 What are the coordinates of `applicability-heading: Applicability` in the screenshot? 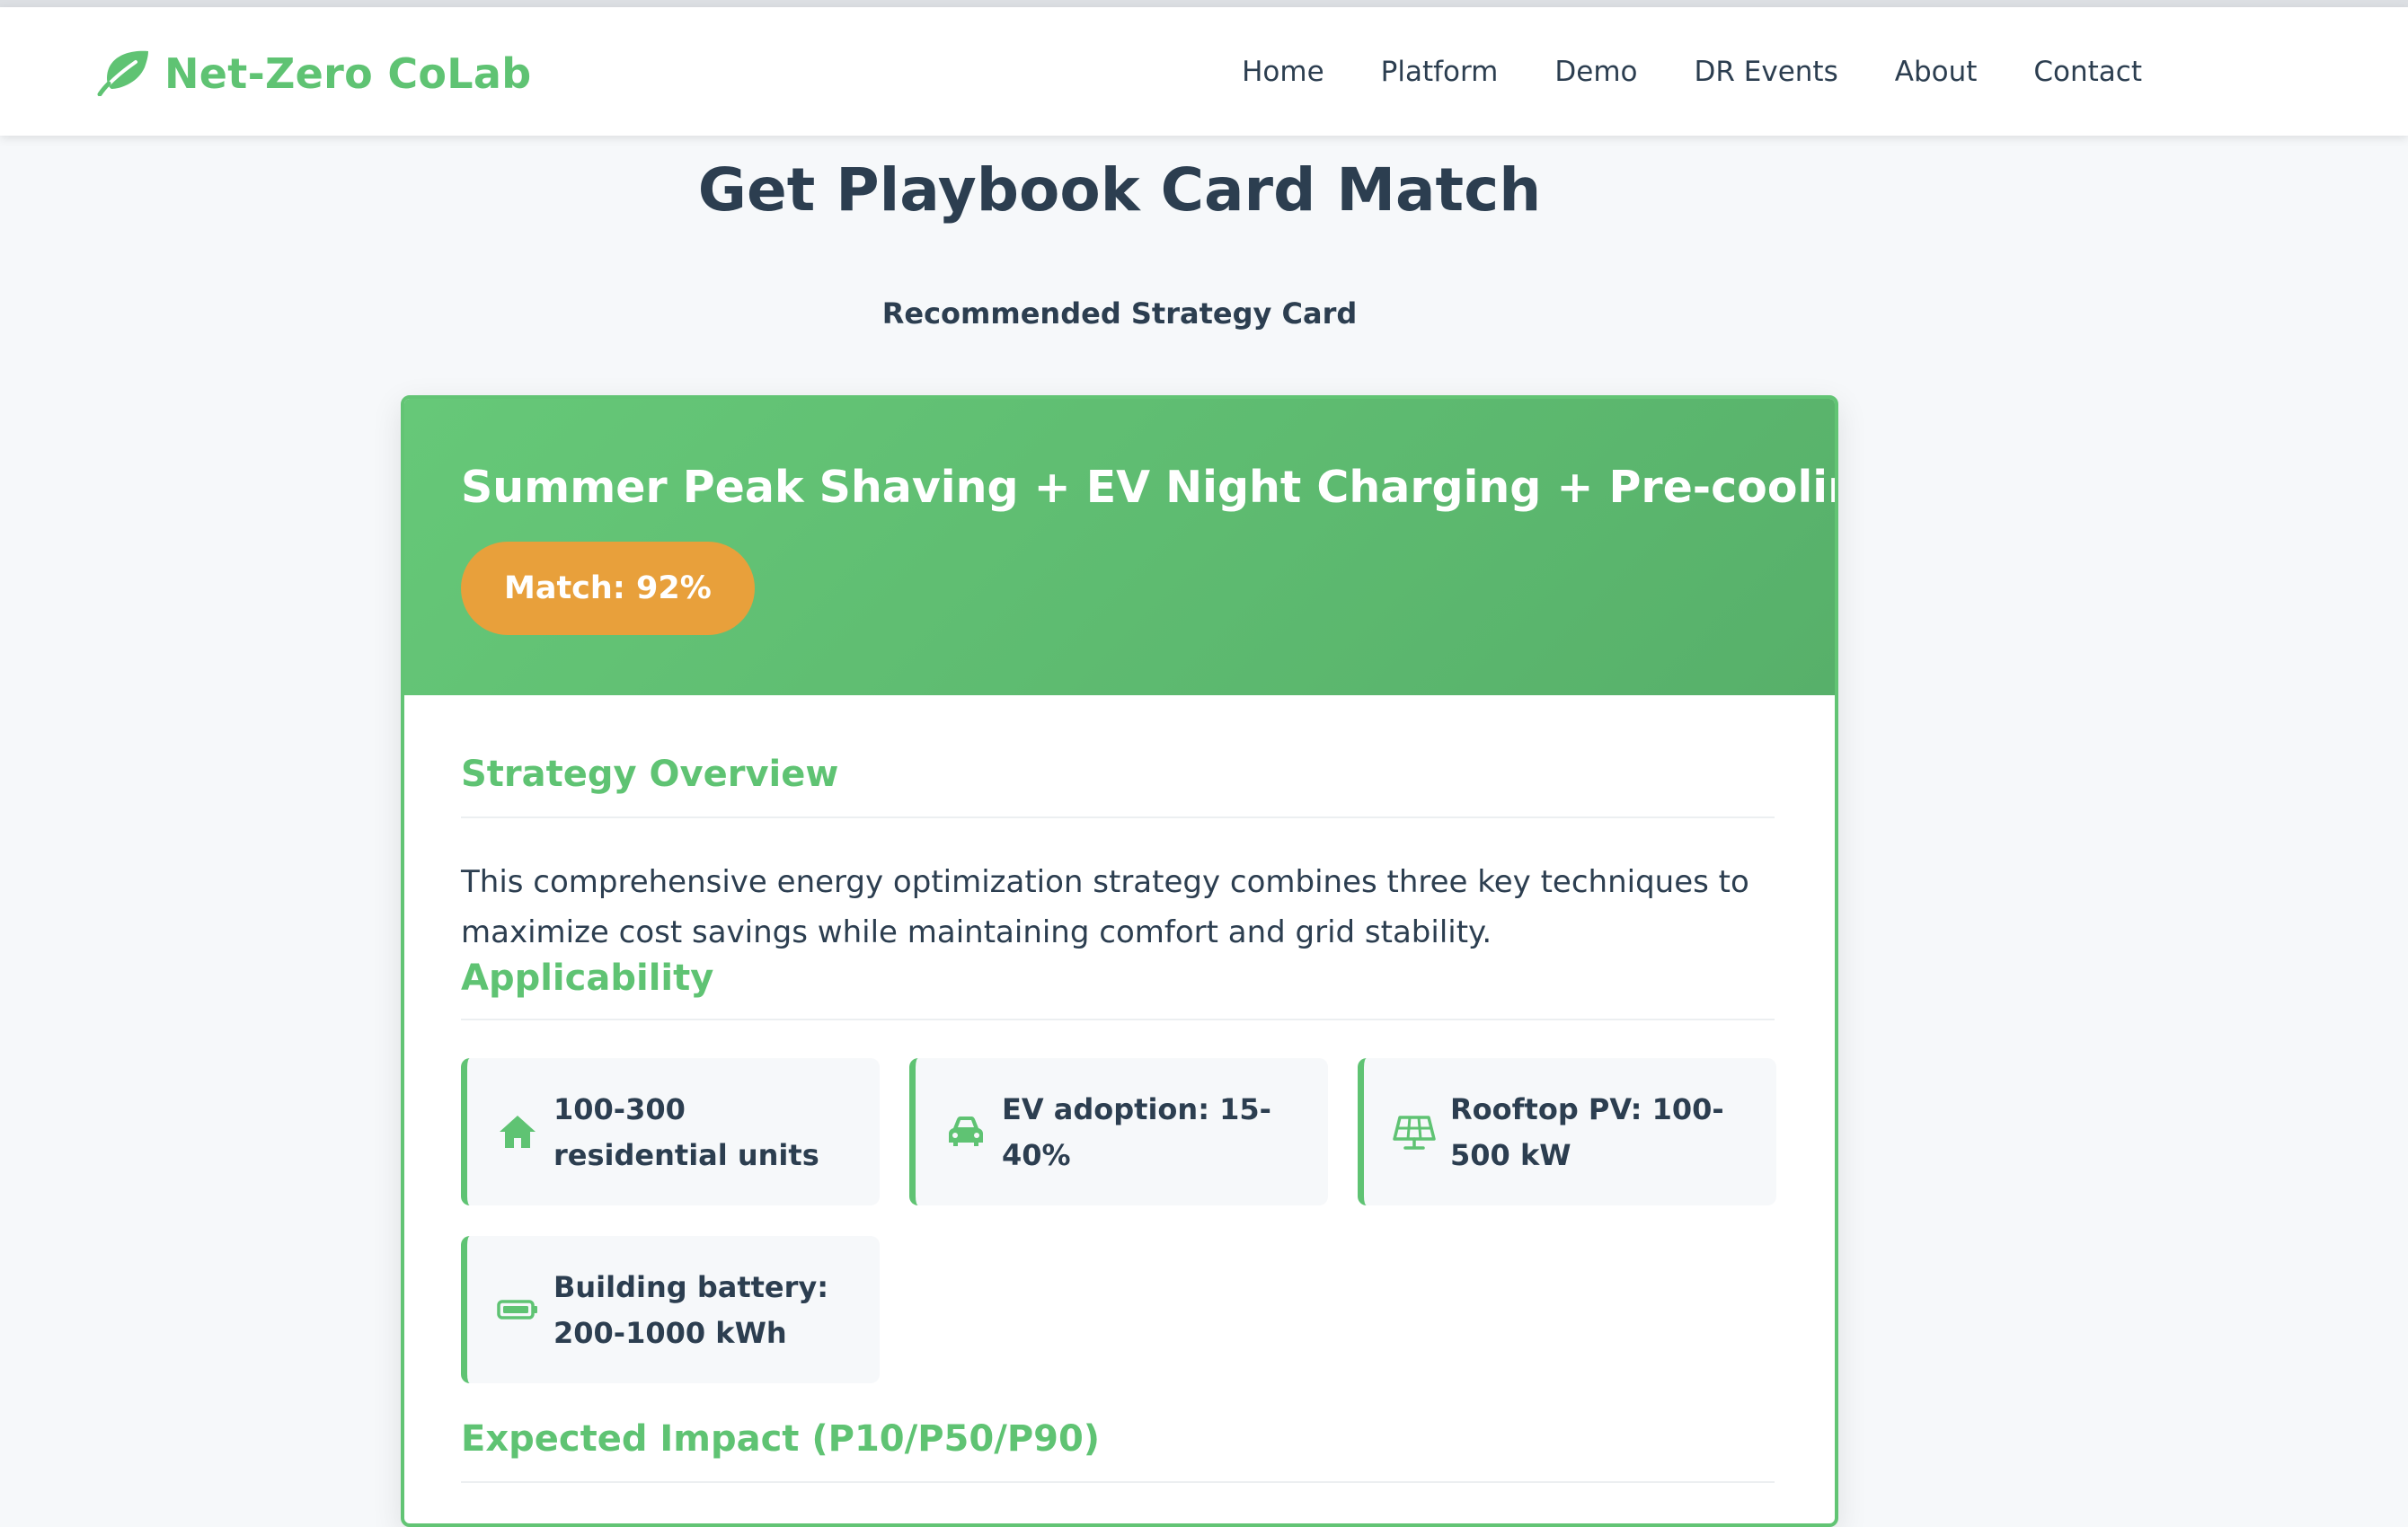 It's located at (1118, 989).